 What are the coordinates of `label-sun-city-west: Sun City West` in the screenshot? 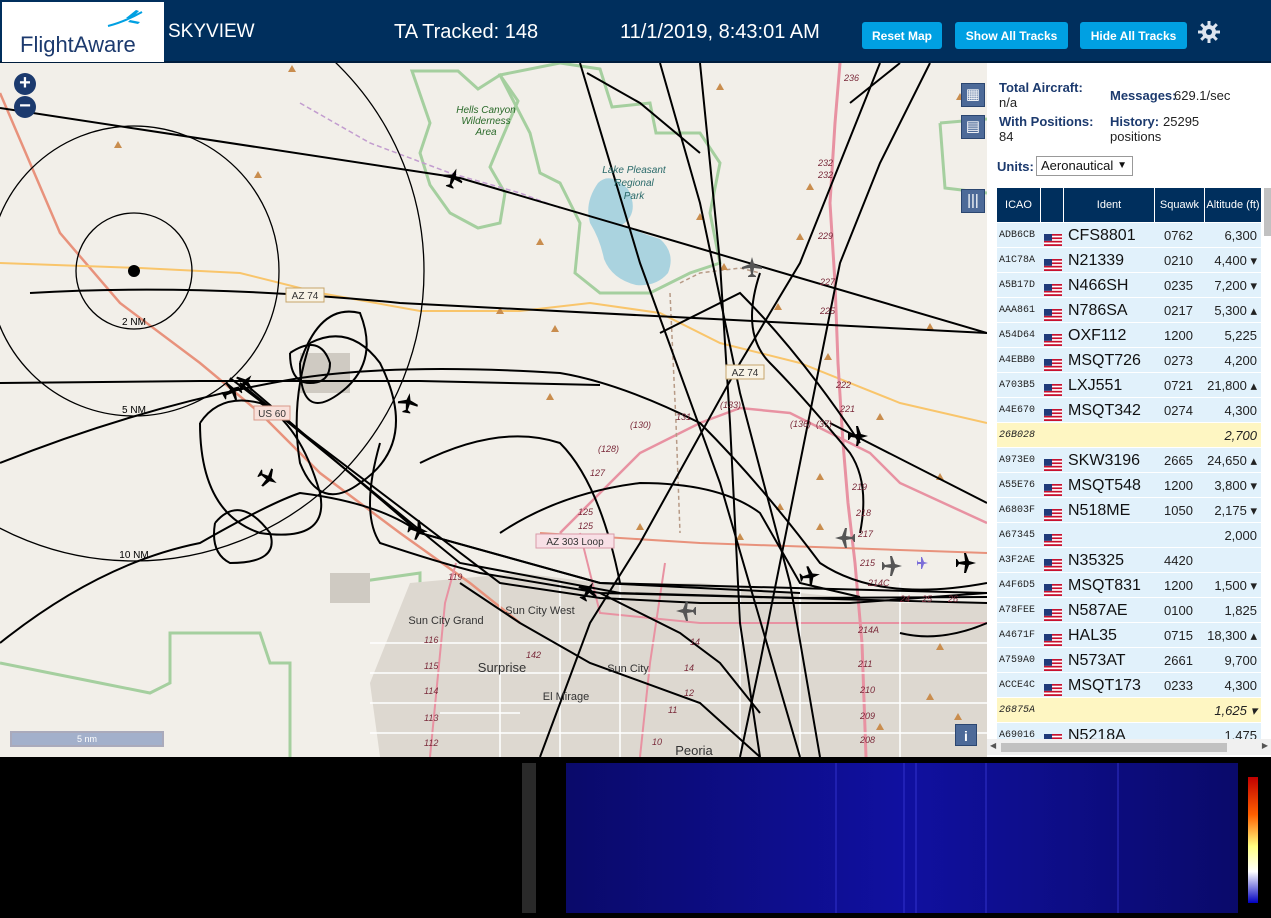 It's located at (540, 611).